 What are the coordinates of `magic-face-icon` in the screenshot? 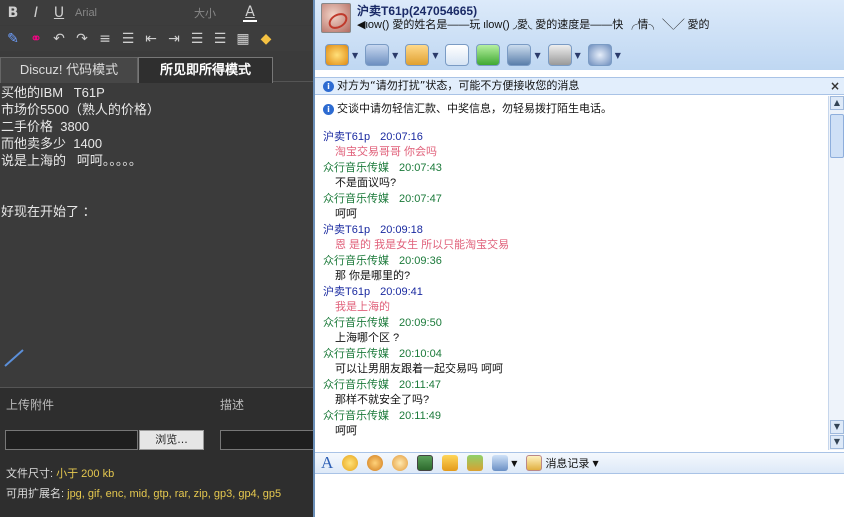 It's located at (375, 463).